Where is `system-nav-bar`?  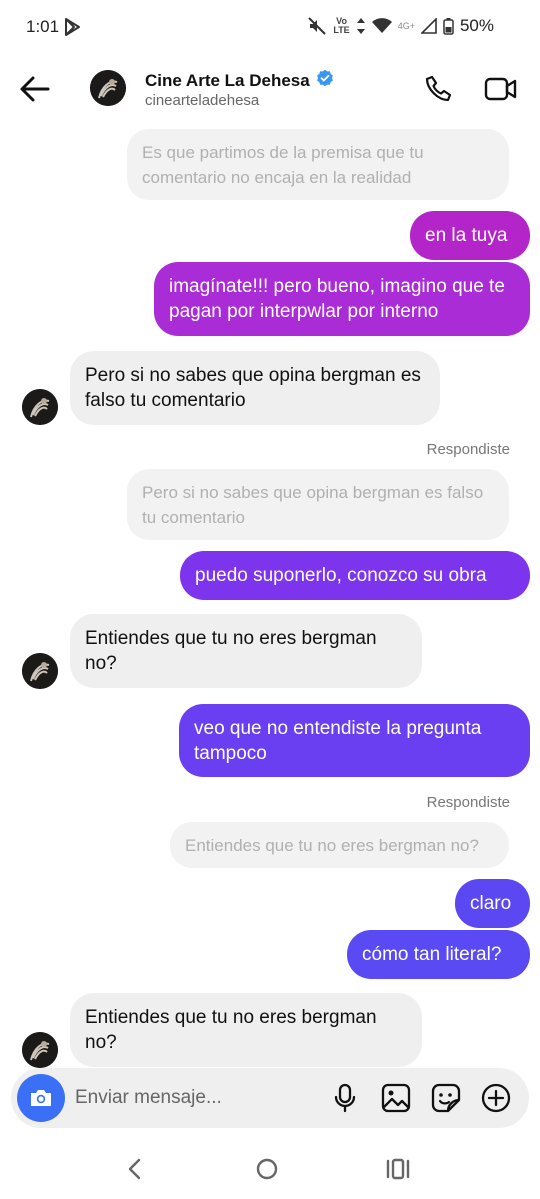
system-nav-bar is located at coordinates (270, 1169).